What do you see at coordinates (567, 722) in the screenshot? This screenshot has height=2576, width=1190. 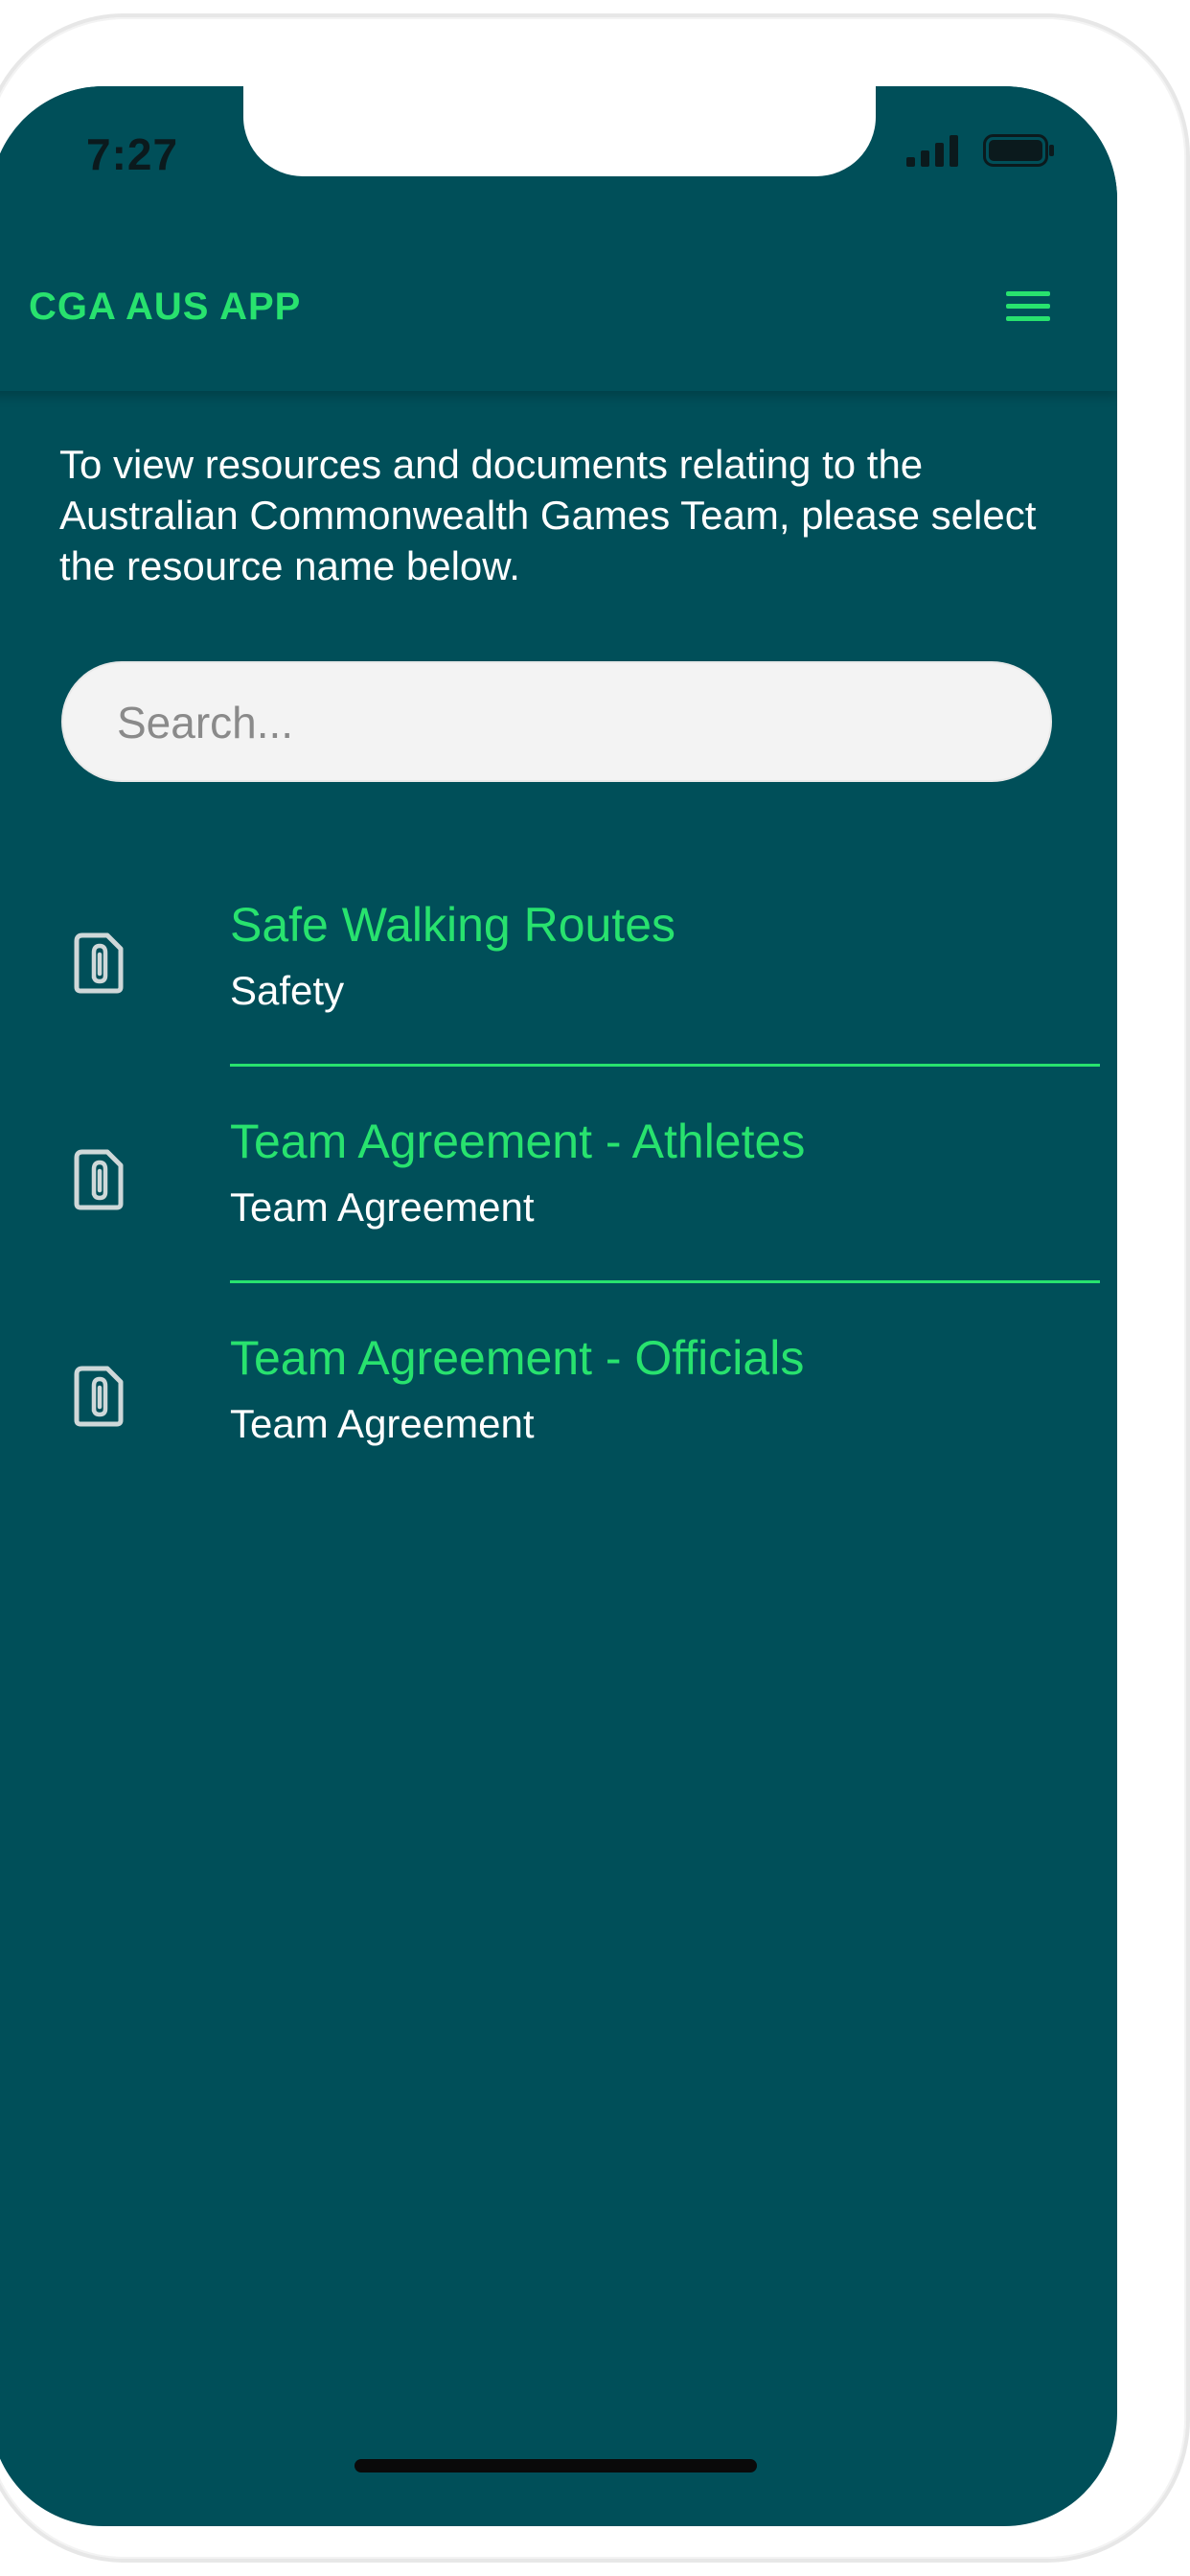 I see `search-input` at bounding box center [567, 722].